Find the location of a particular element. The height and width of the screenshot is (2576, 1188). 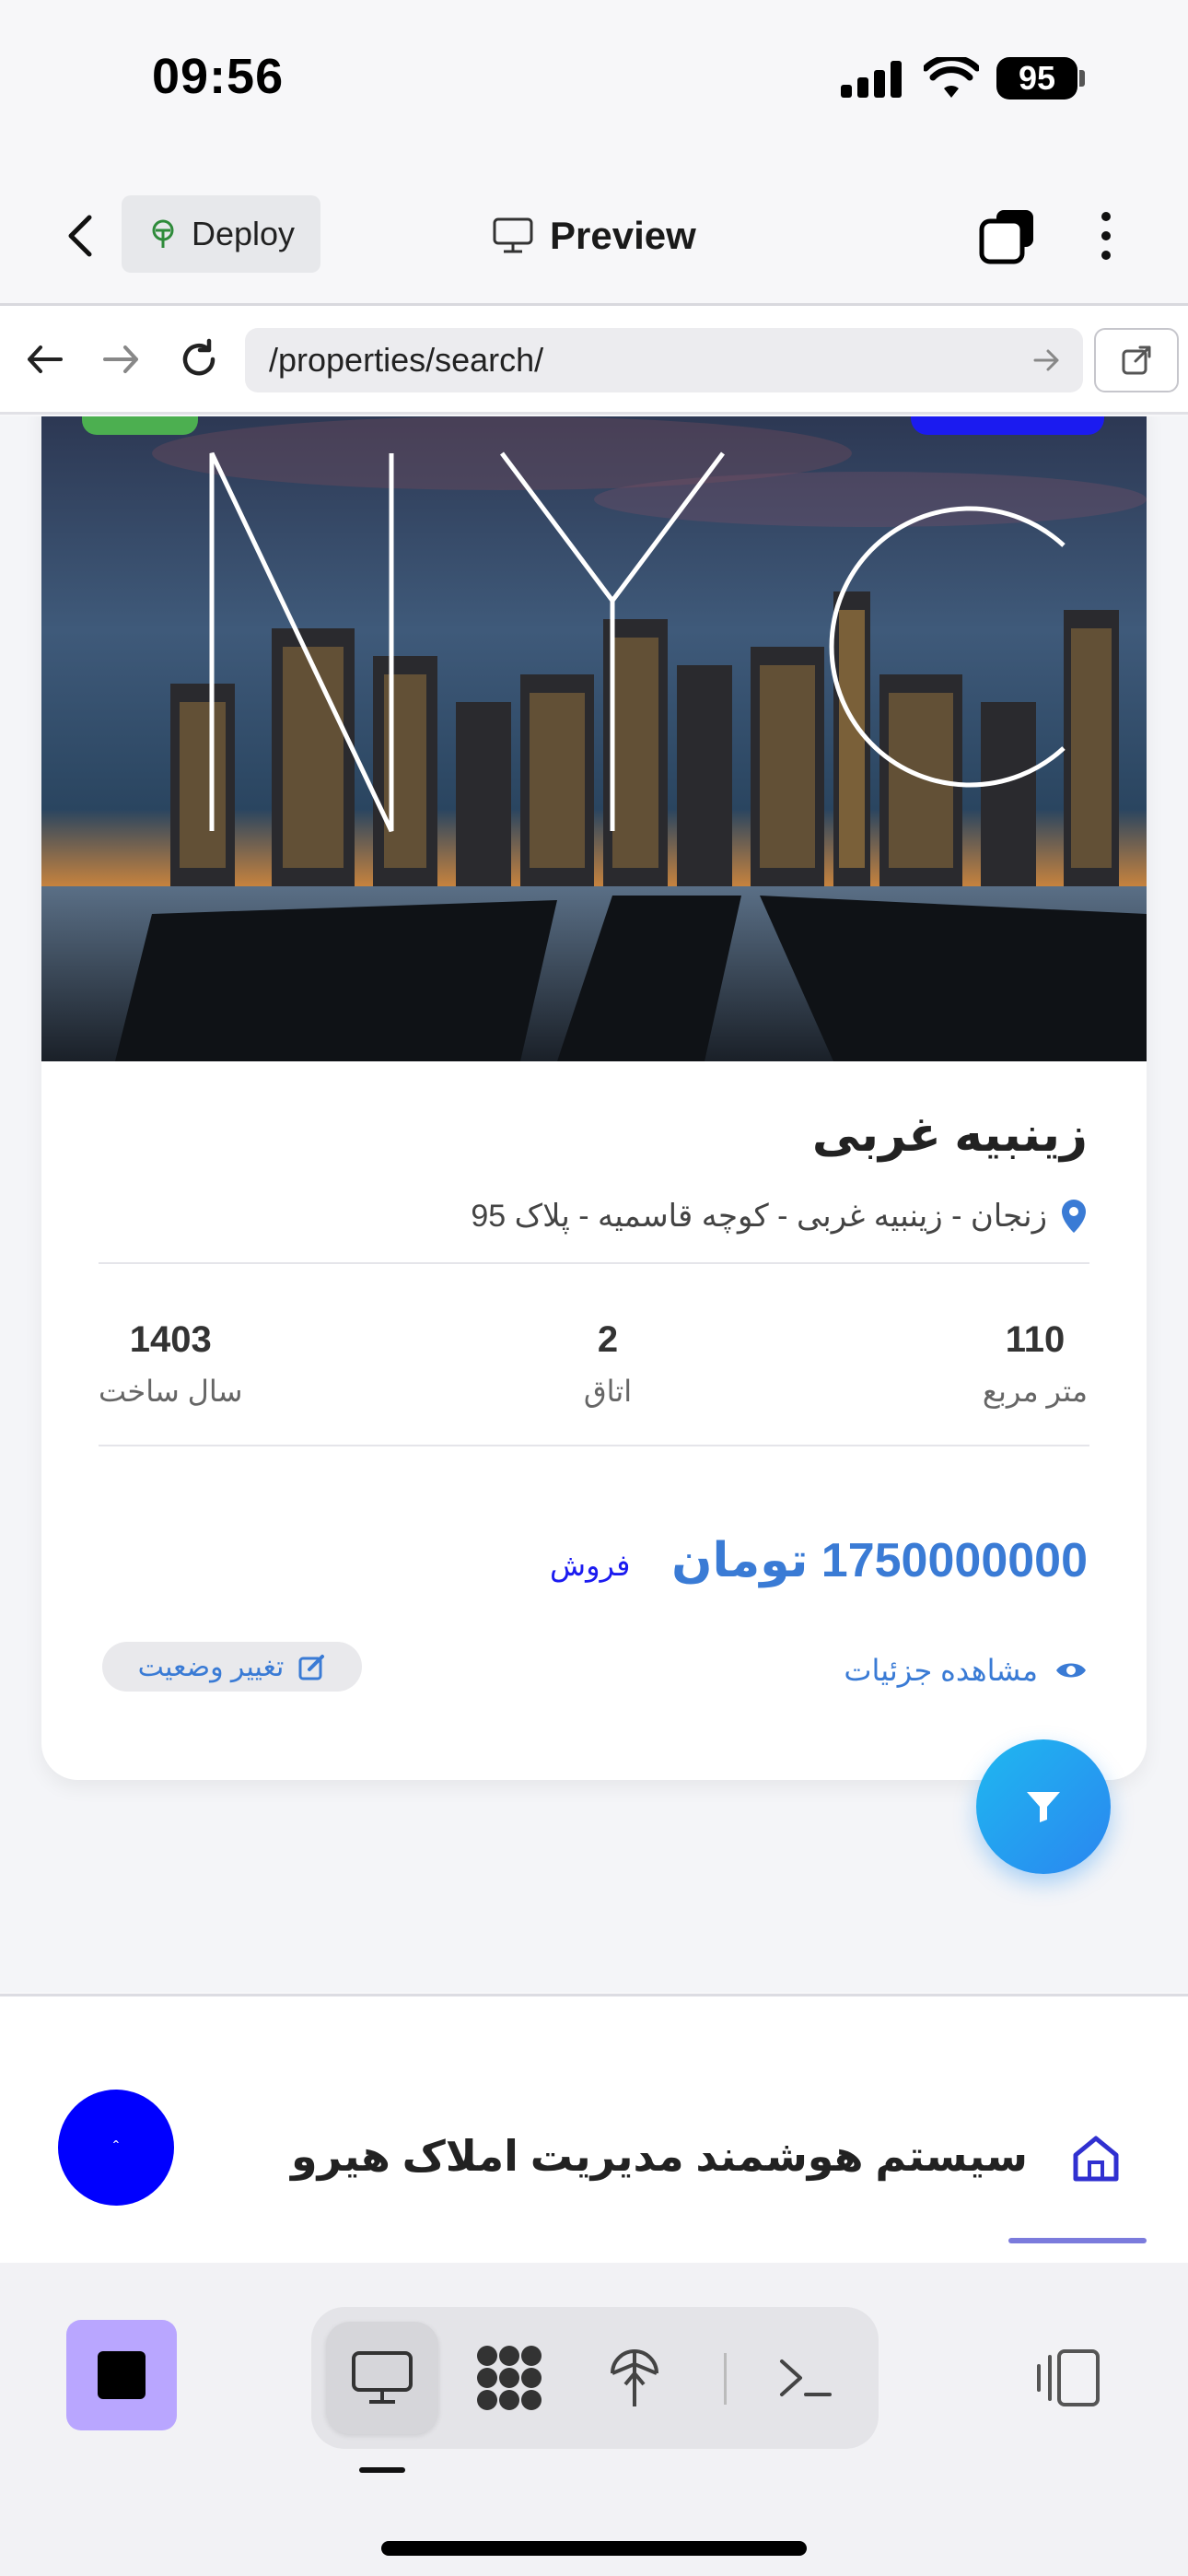

battery-tip is located at coordinates (1082, 78).